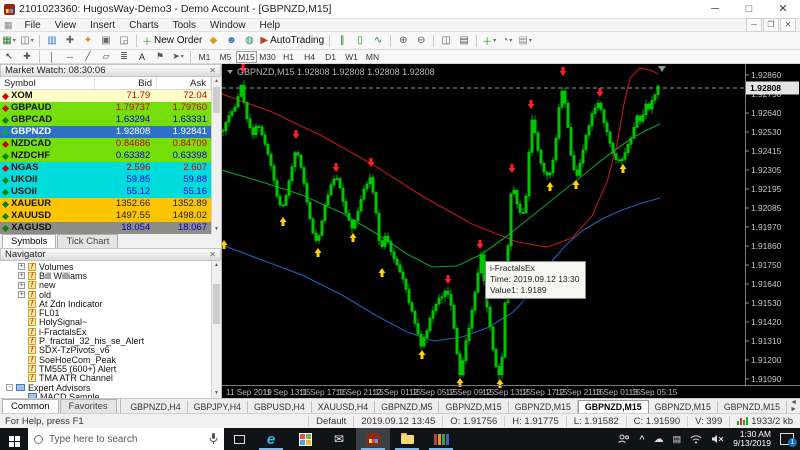 This screenshot has width=800, height=450. Describe the element at coordinates (126, 83) in the screenshot. I see `column-header-bid: Bid` at that location.